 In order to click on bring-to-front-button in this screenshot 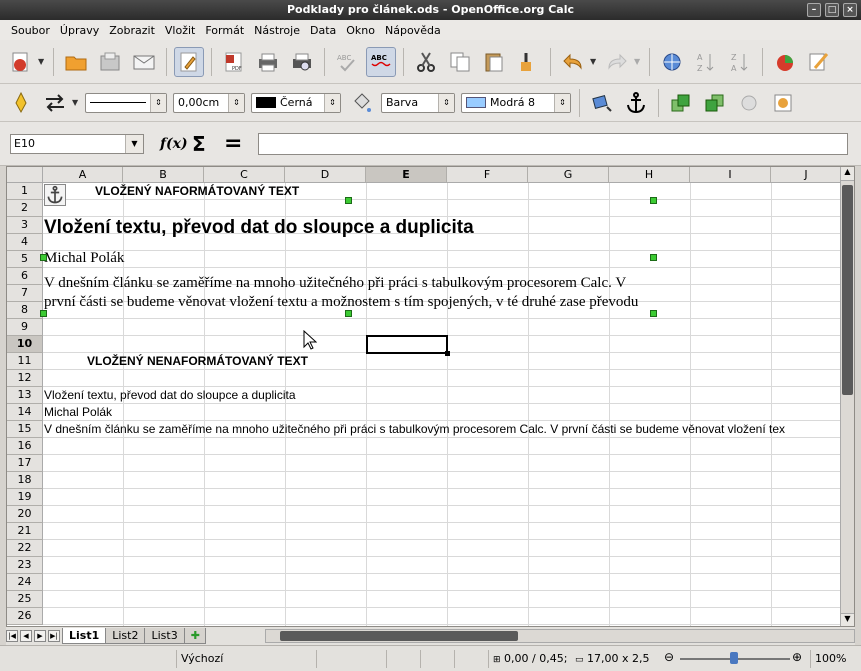, I will do `click(681, 103)`.